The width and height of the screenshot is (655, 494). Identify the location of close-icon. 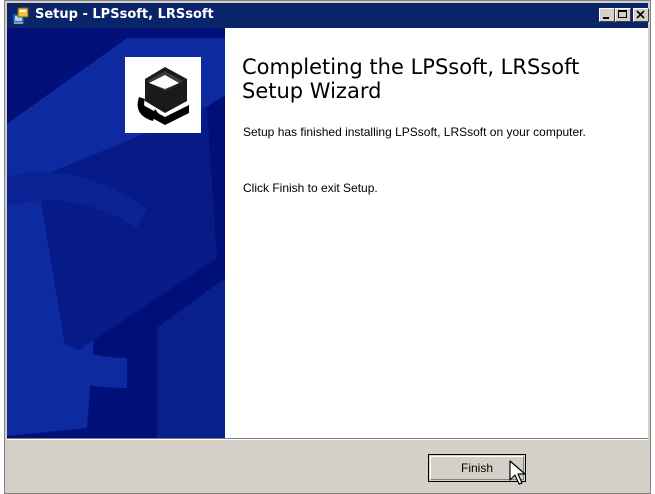
(640, 14).